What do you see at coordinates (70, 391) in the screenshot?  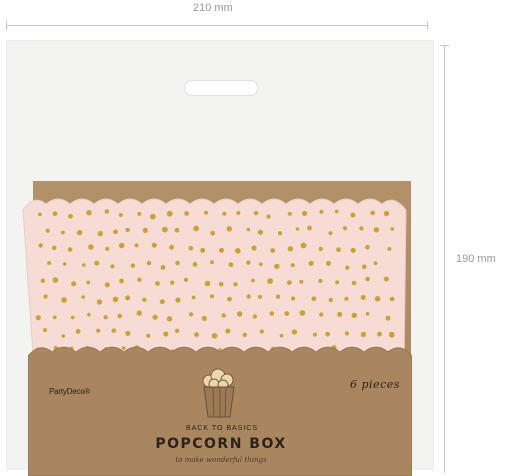 I see `brand-logo: PartyDeco®` at bounding box center [70, 391].